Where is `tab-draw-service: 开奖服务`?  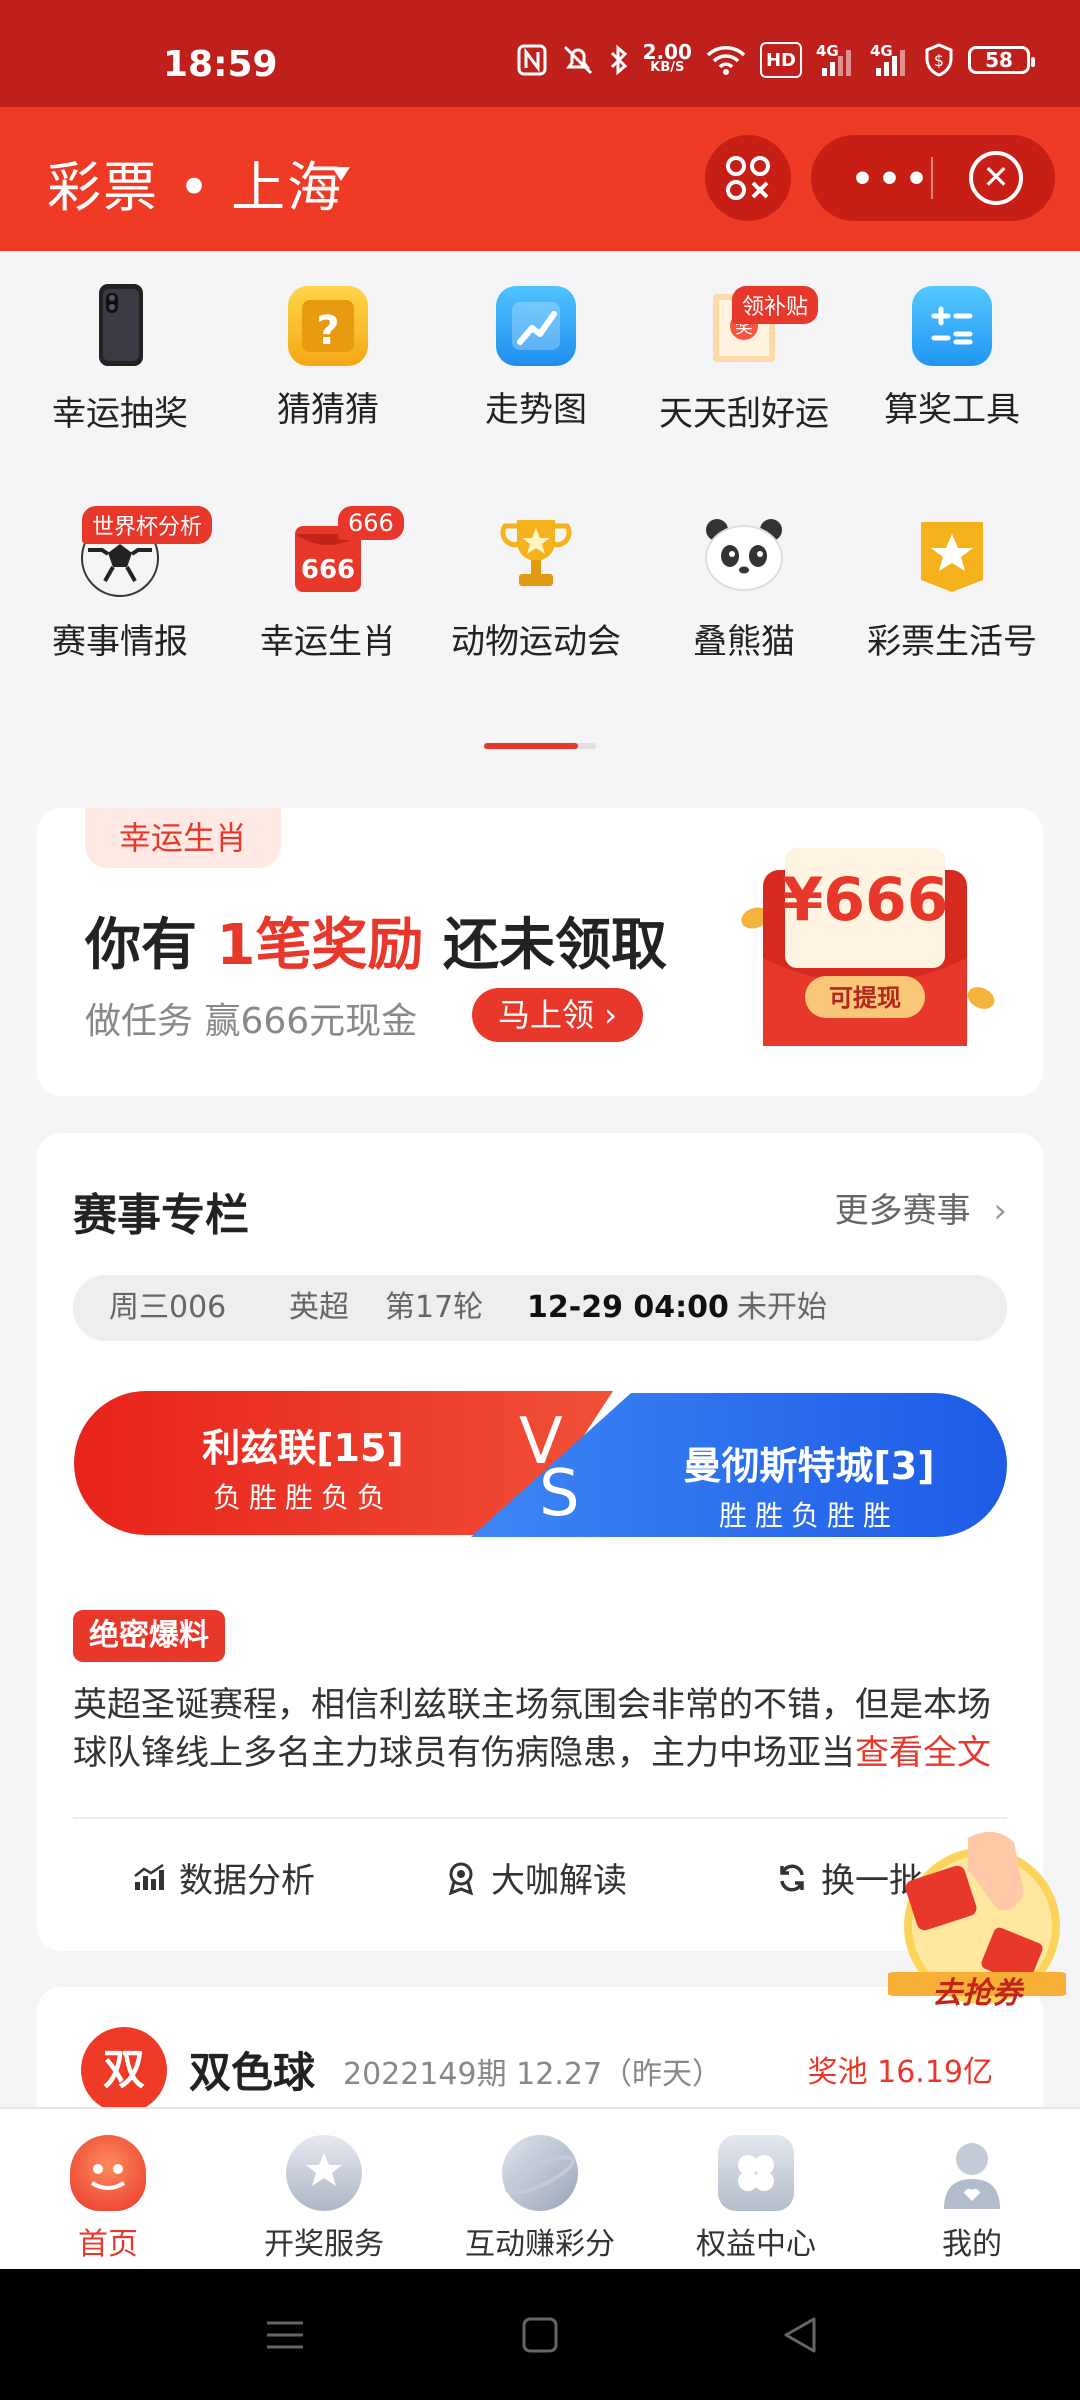
tab-draw-service: 开奖服务 is located at coordinates (324, 2186).